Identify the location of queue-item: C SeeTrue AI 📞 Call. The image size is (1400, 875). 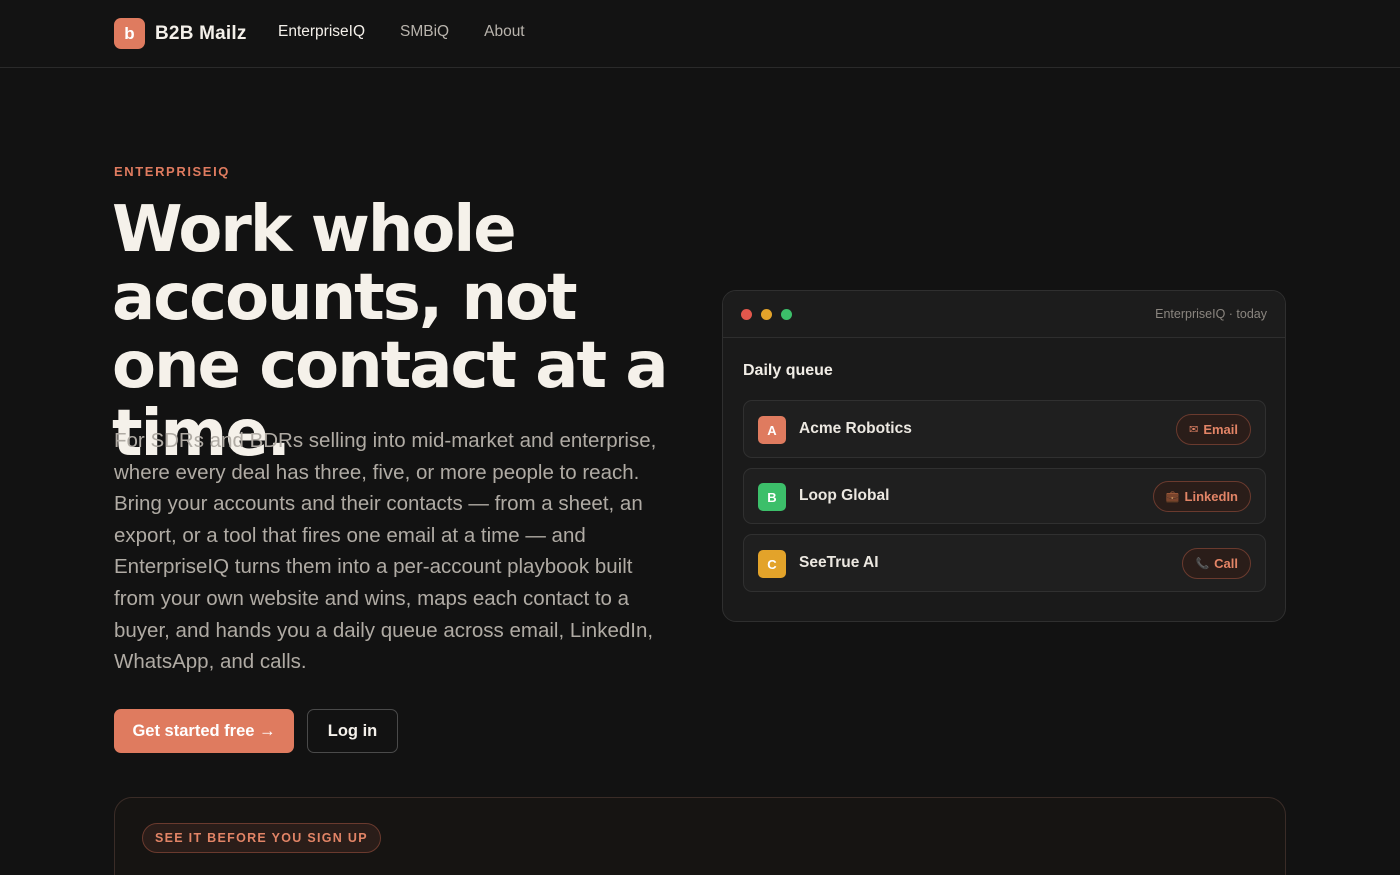
(1004, 563).